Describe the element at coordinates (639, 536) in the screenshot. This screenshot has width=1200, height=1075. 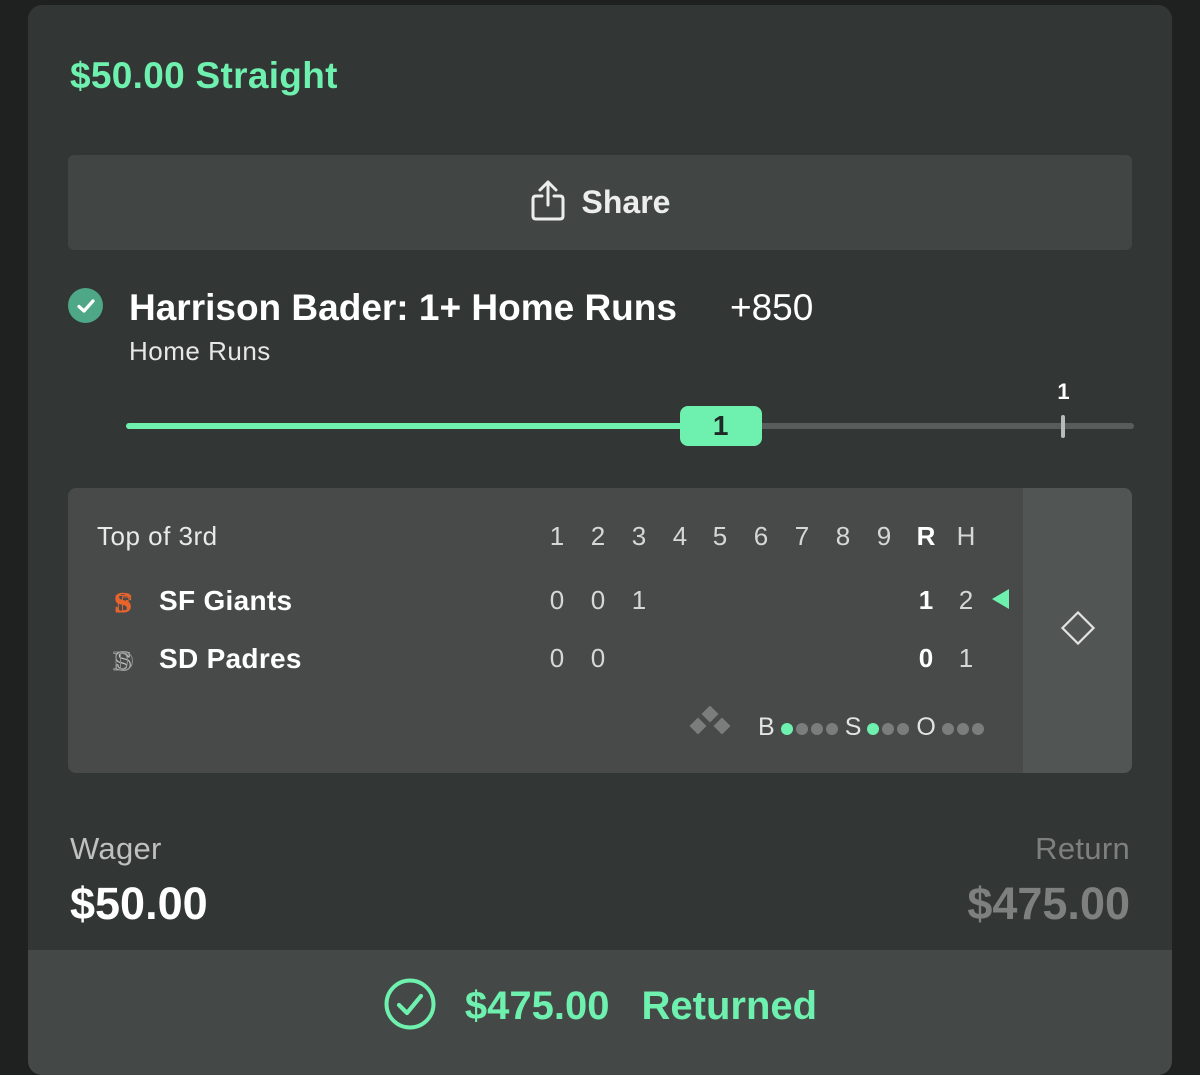
I see `inning-header: 3` at that location.